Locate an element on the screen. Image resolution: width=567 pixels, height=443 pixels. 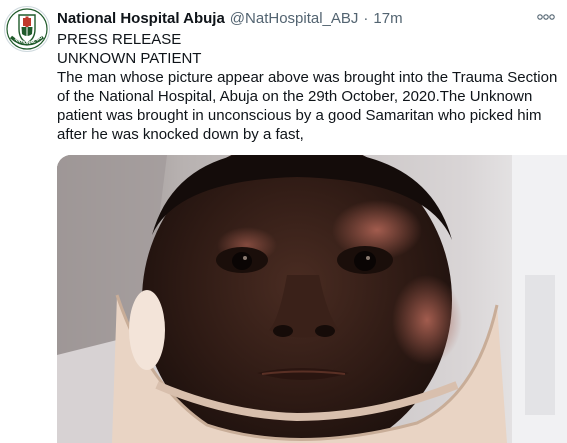
author-name: National Hospital Abuja is located at coordinates (141, 19).